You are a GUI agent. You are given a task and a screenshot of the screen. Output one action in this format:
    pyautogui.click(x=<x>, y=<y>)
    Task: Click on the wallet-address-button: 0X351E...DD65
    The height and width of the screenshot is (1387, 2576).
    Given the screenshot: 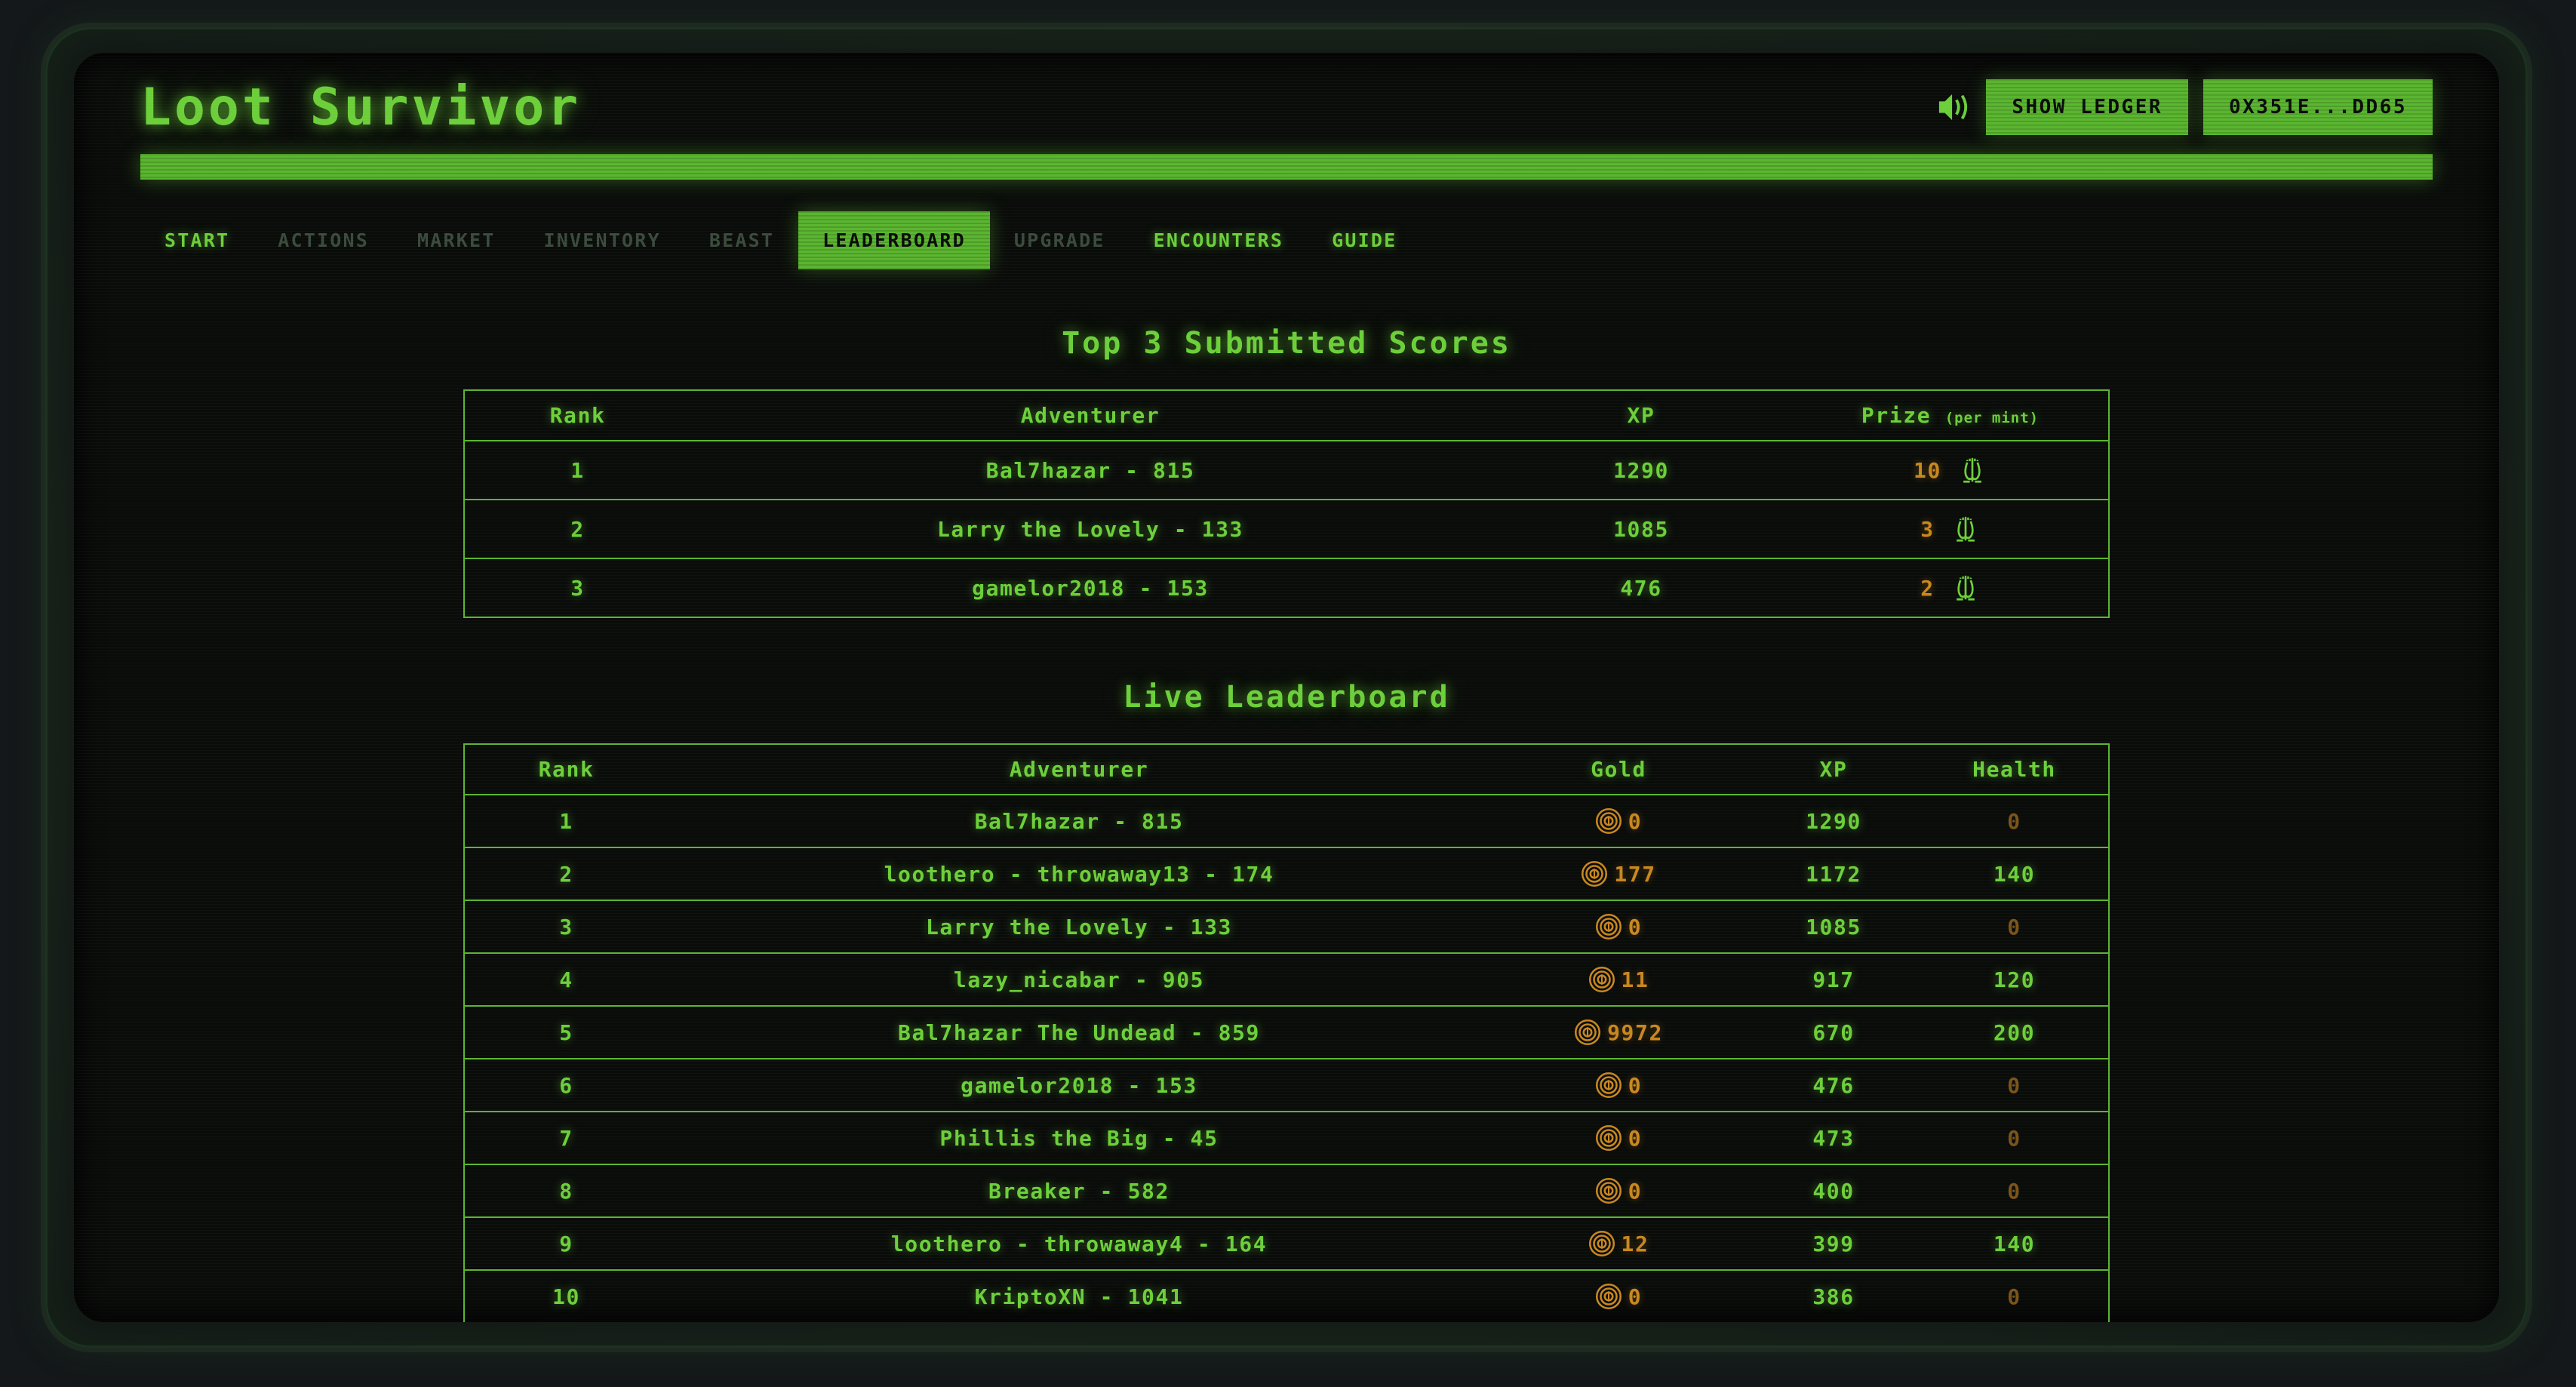 What is the action you would take?
    pyautogui.click(x=2318, y=107)
    